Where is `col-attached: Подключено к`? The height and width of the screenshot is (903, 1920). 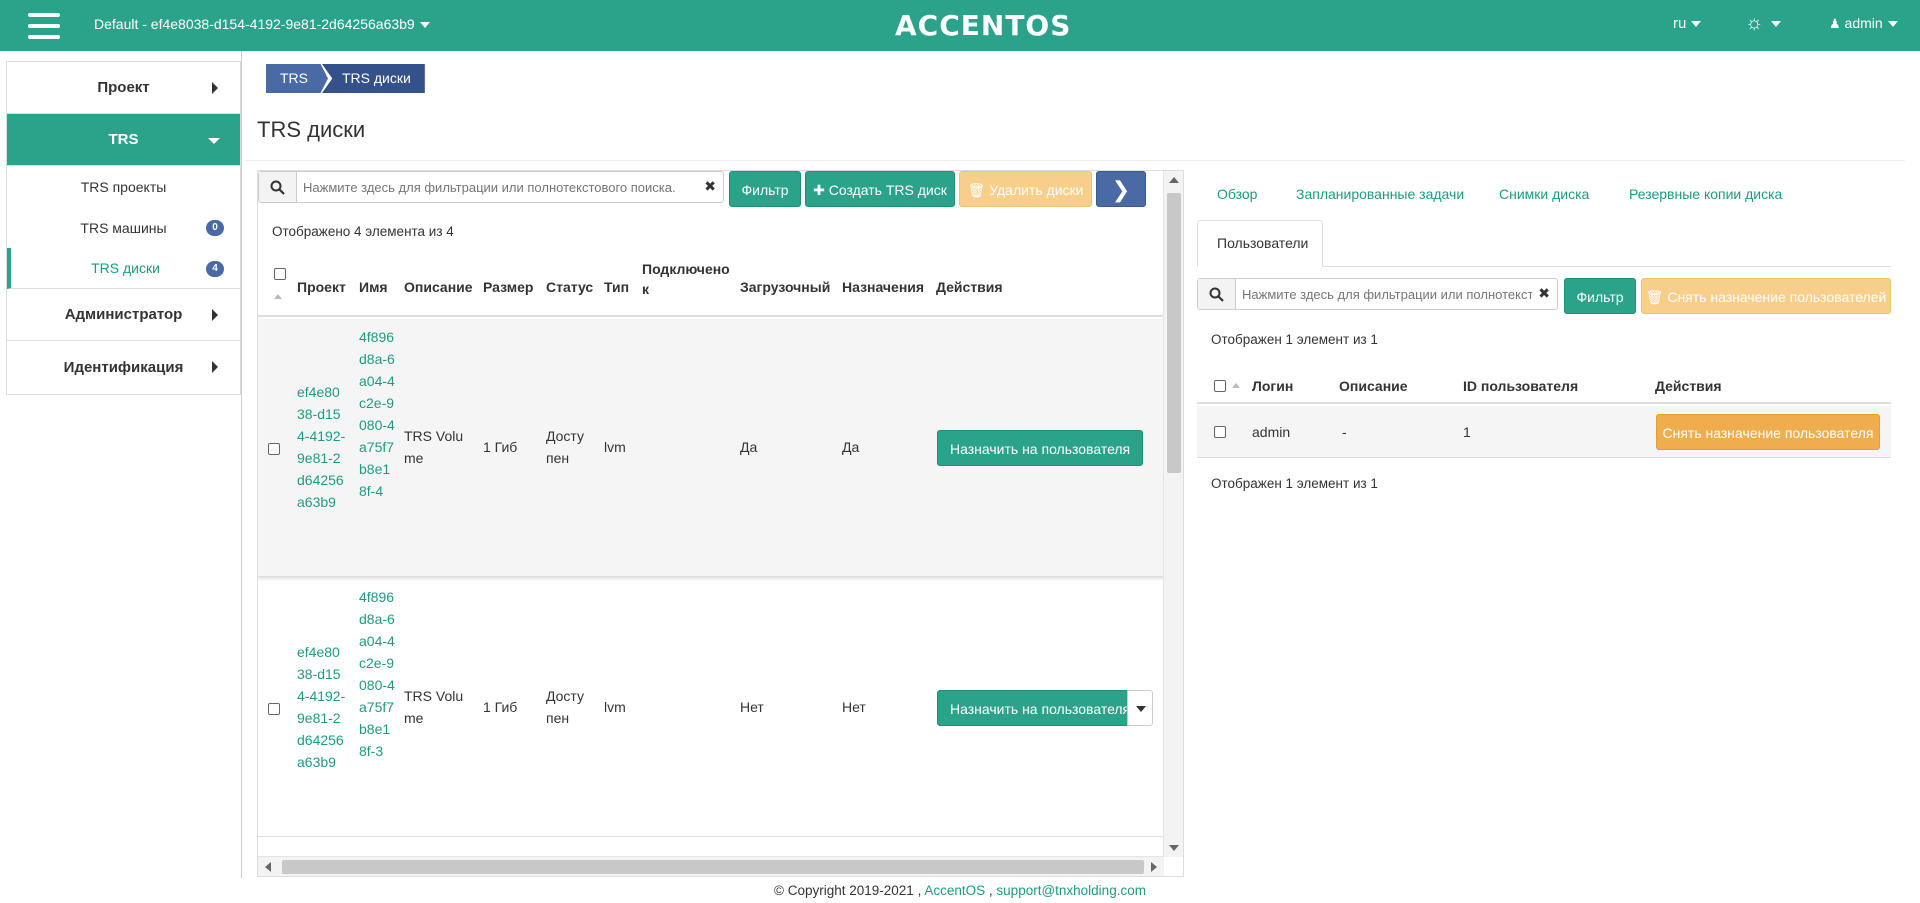 col-attached: Подключено к is located at coordinates (686, 279).